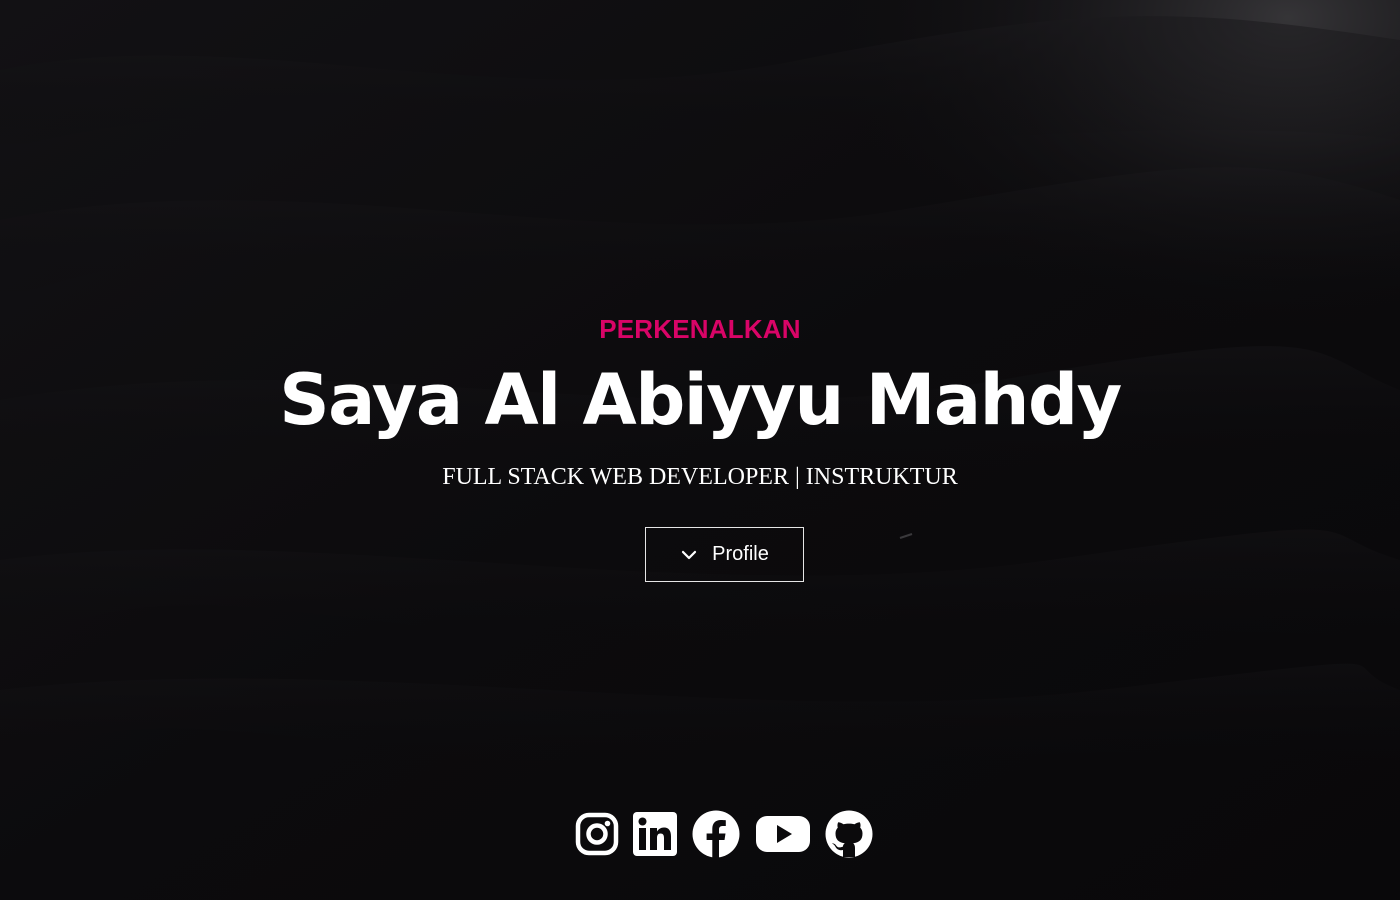  I want to click on hero-subtitle: FULL STACK WEB DEVELOPER | INSTRUKTUR, so click(700, 477).